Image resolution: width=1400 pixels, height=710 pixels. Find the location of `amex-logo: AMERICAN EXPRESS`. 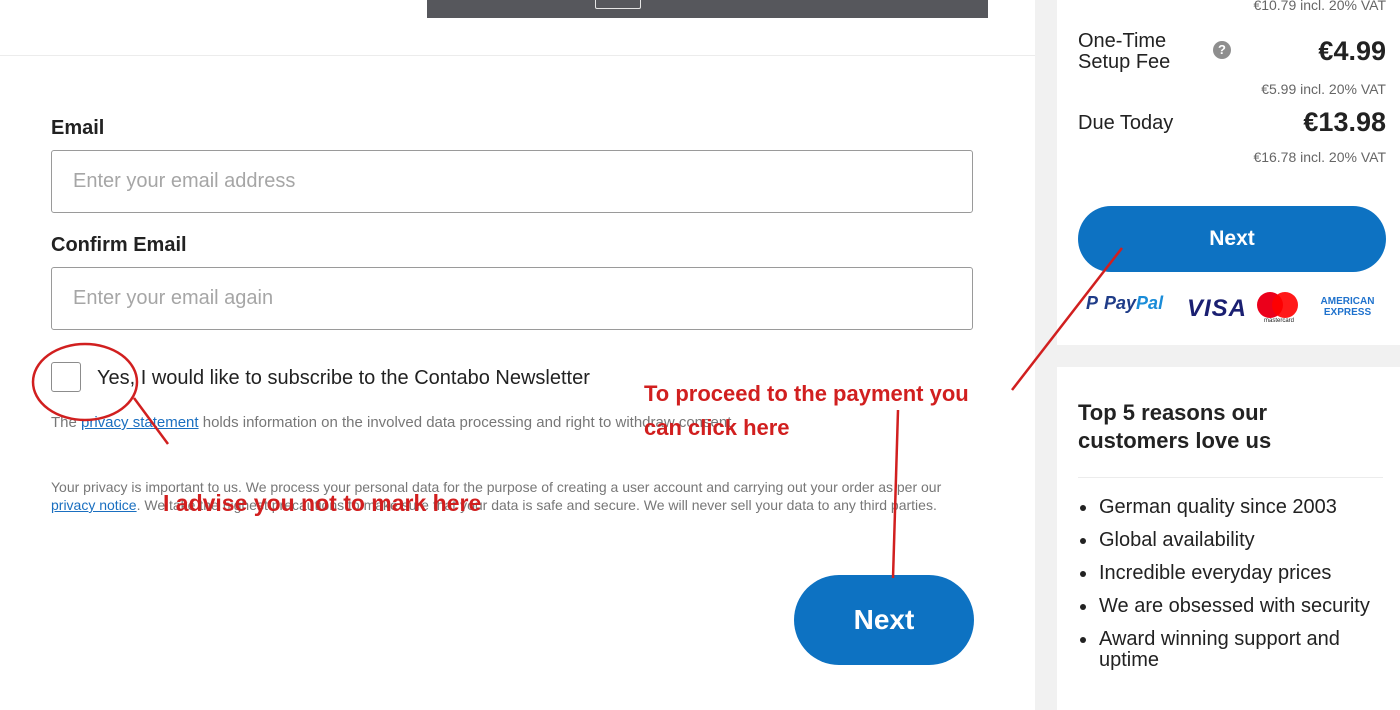

amex-logo: AMERICAN EXPRESS is located at coordinates (1347, 307).